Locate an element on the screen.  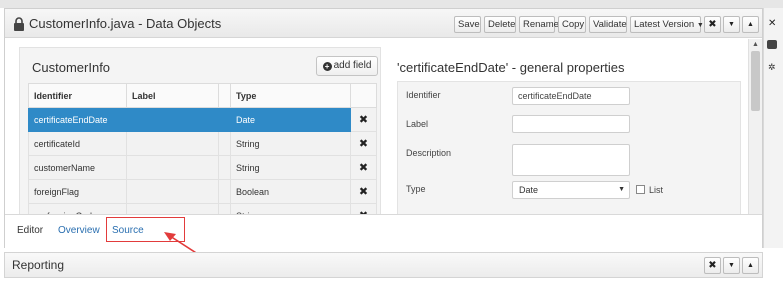
data-object-name: CustomerInfo is located at coordinates (71, 67).